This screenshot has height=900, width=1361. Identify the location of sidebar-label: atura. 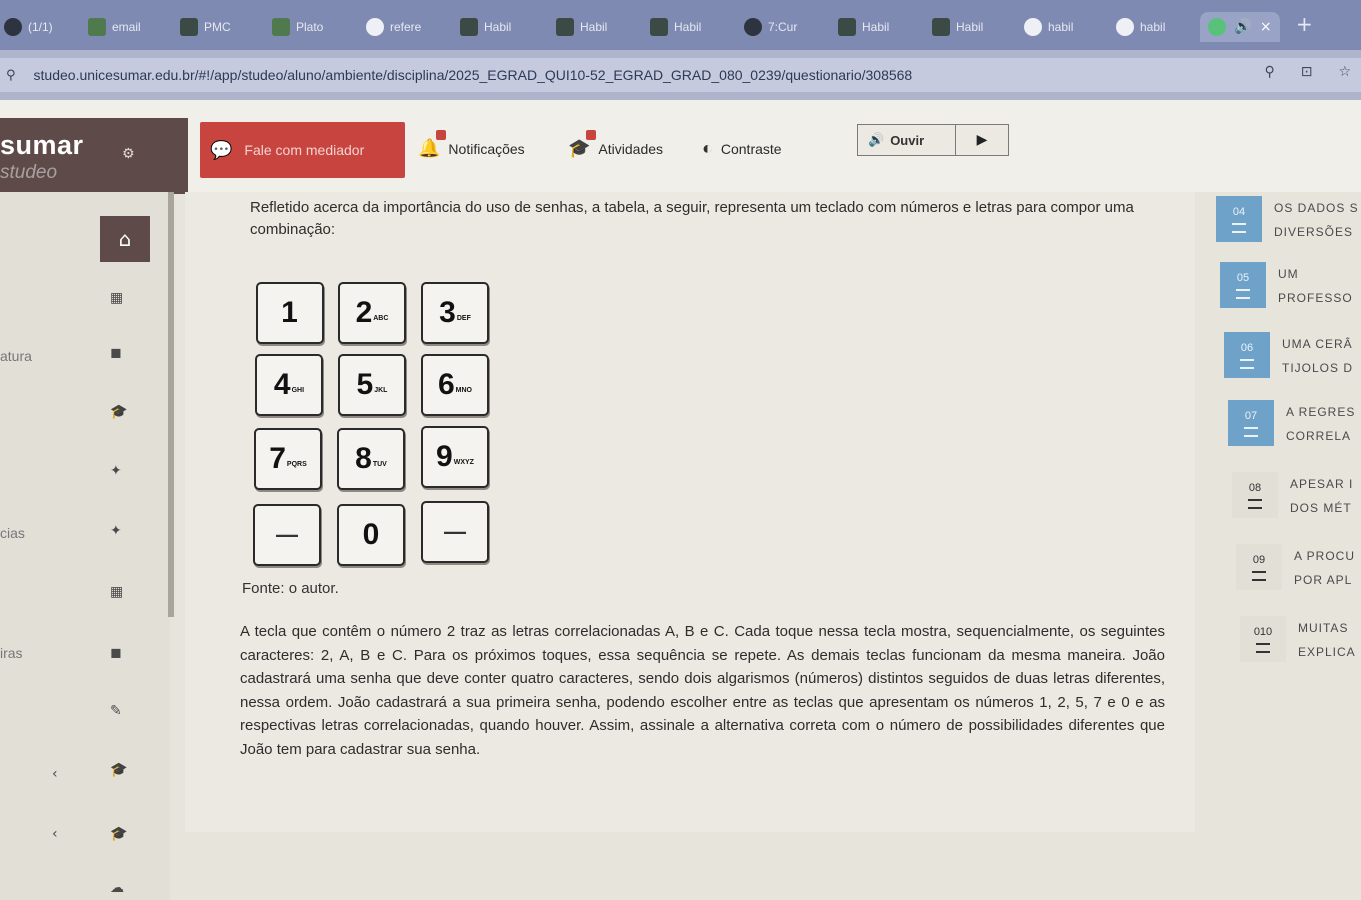
(16, 356).